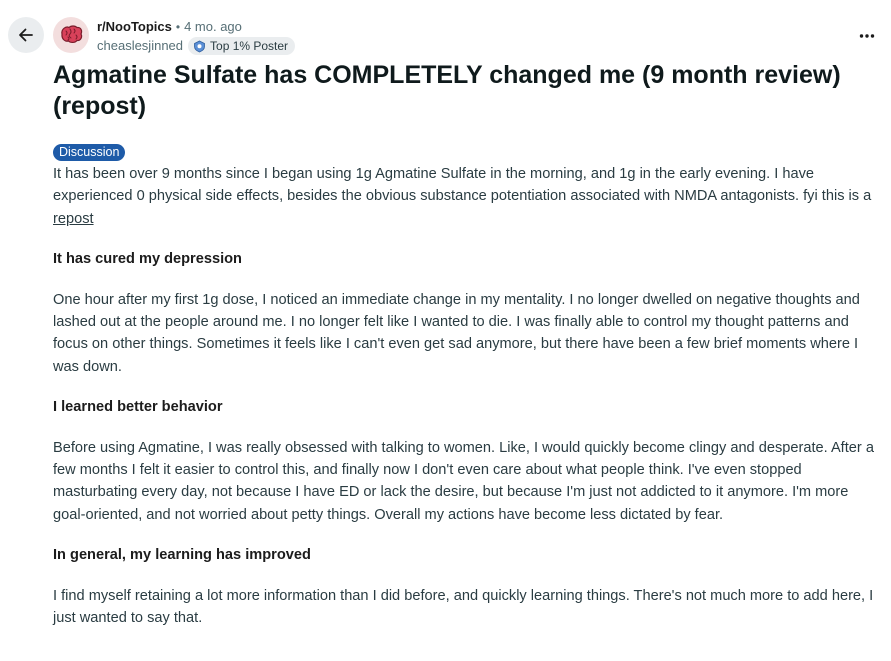 The height and width of the screenshot is (661, 891). What do you see at coordinates (73, 219) in the screenshot?
I see `repost-link: repost` at bounding box center [73, 219].